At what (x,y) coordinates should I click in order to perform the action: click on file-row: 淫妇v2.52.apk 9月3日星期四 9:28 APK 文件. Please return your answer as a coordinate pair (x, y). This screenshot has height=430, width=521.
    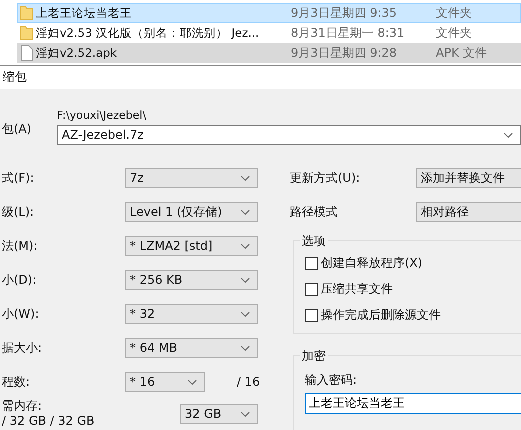
    Looking at the image, I should click on (269, 53).